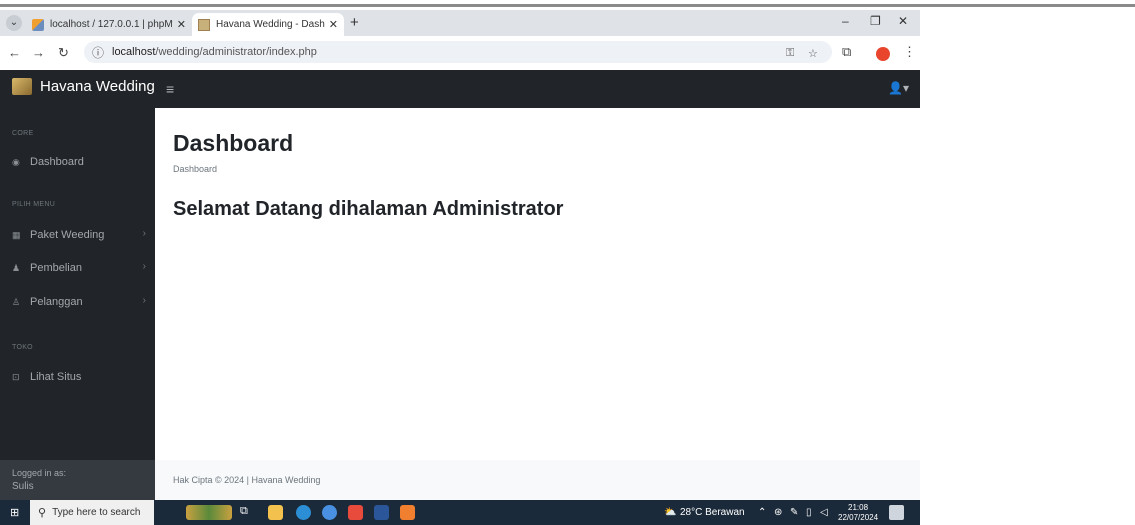  I want to click on sidebar-item-paket-weeding: ▦ Paket Weeding ›, so click(80, 235).